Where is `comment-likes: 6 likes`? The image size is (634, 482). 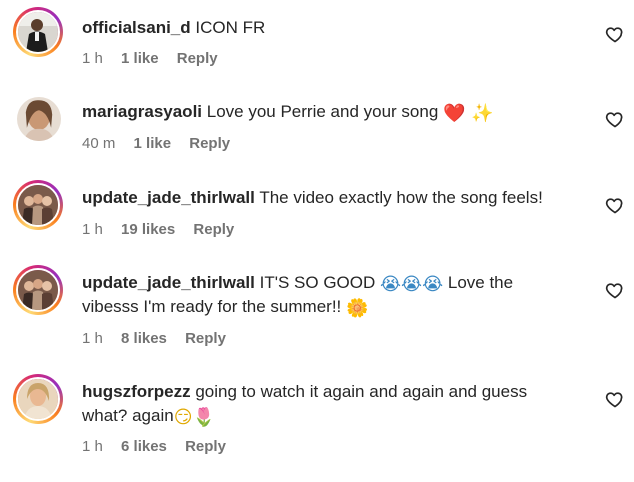
comment-likes: 6 likes is located at coordinates (144, 446).